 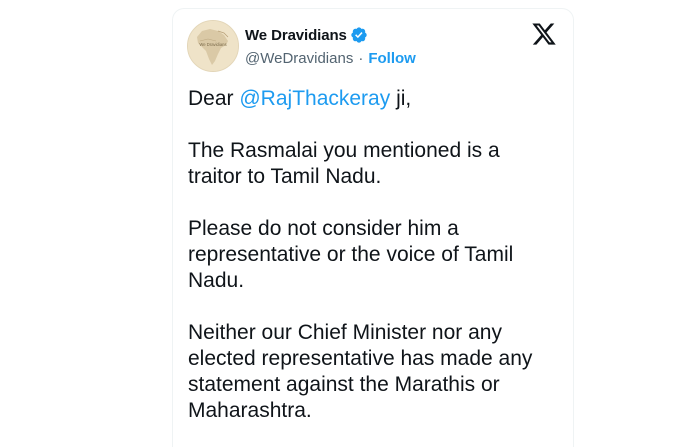 What do you see at coordinates (392, 58) in the screenshot?
I see `follow-button: Follow` at bounding box center [392, 58].